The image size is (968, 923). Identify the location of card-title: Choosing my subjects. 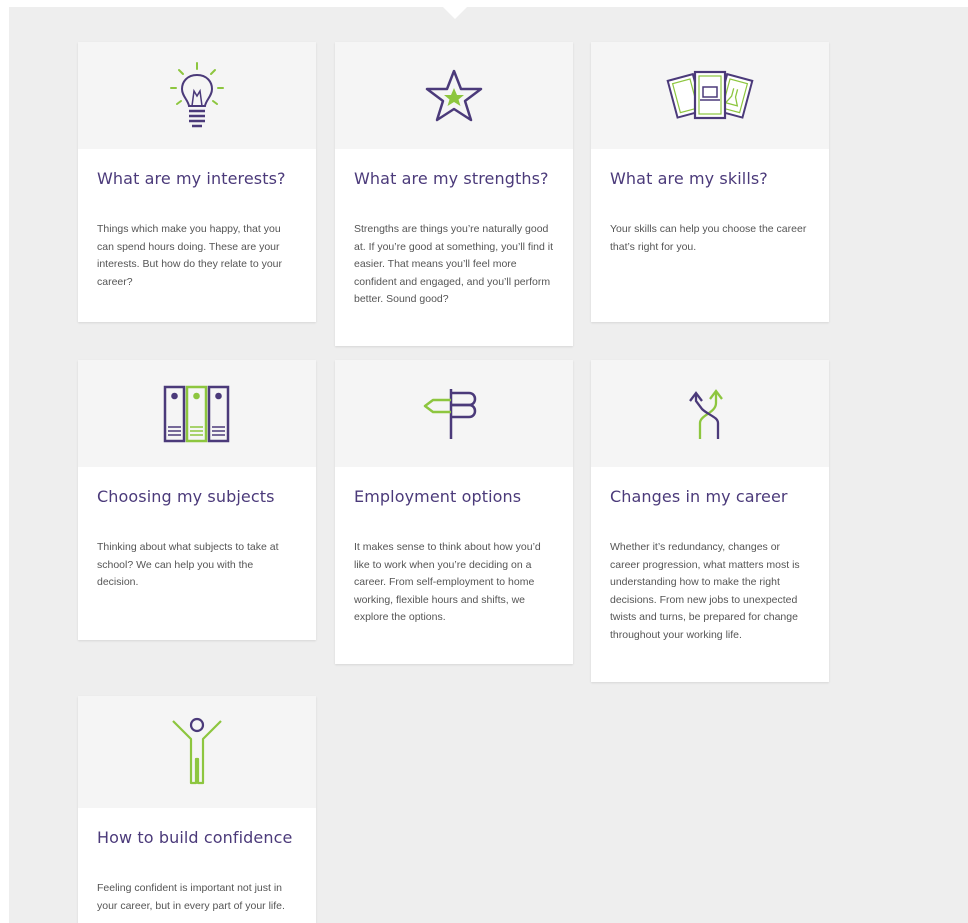
(197, 496).